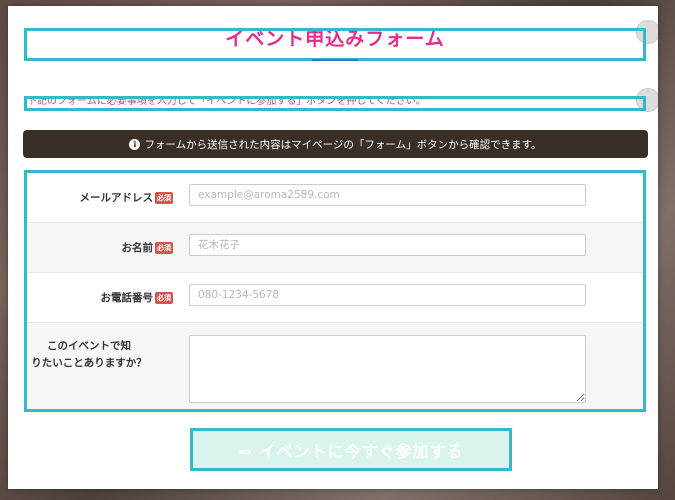  Describe the element at coordinates (387, 369) in the screenshot. I see `question-textarea` at that location.